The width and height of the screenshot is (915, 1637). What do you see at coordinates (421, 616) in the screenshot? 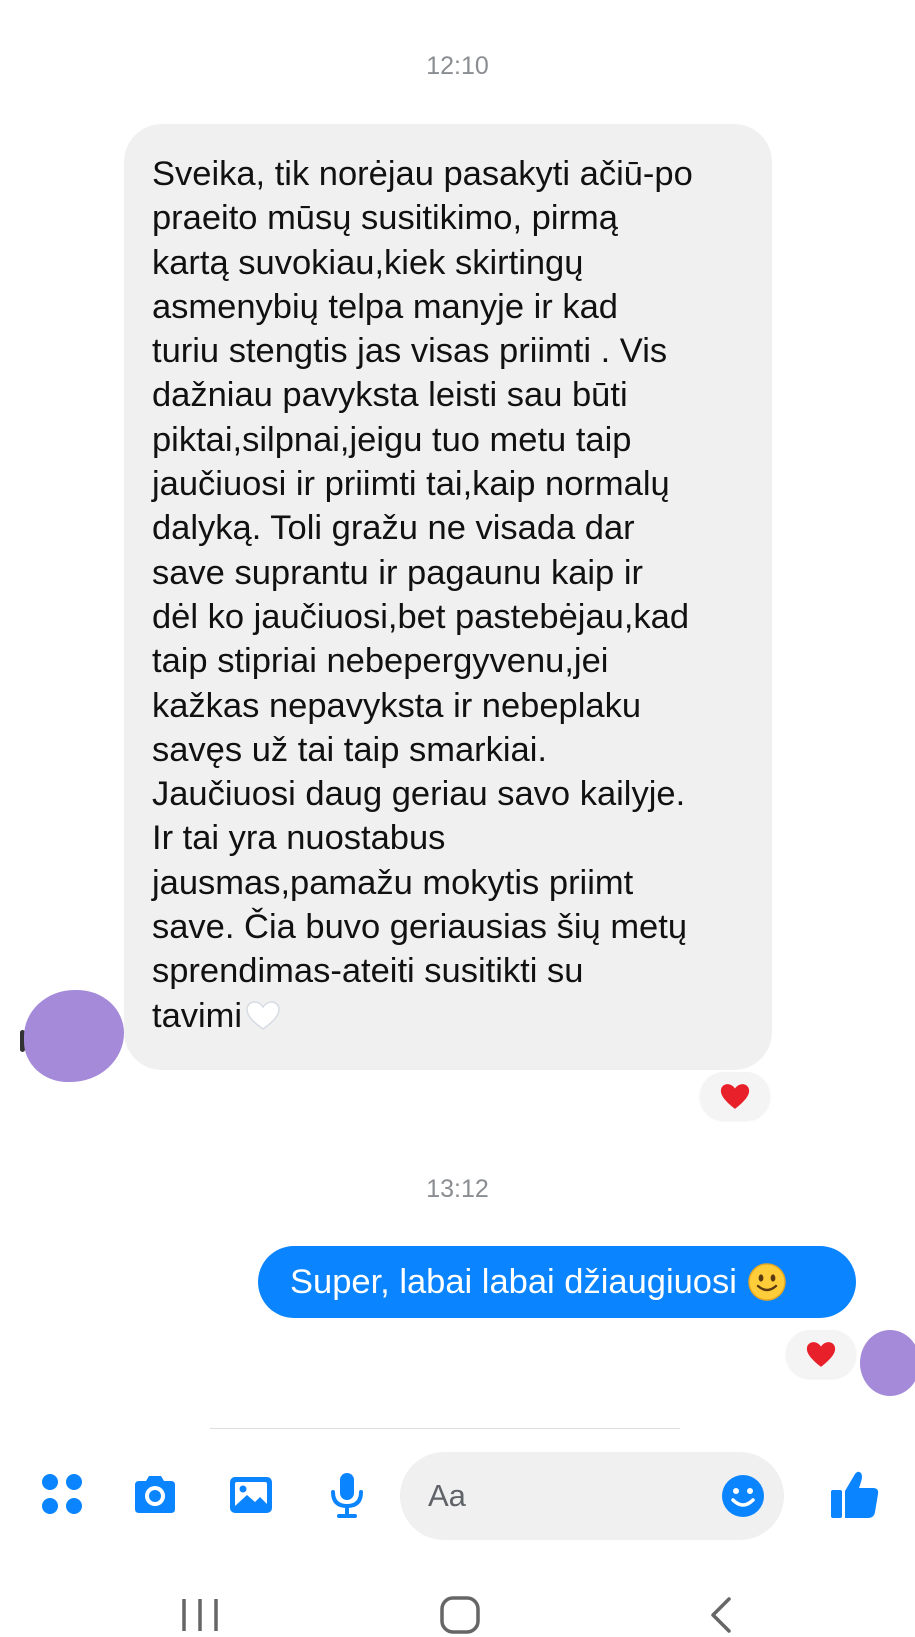
I see `message-line: dėl ko jaučiuosi,bet pastebėjau,kad` at bounding box center [421, 616].